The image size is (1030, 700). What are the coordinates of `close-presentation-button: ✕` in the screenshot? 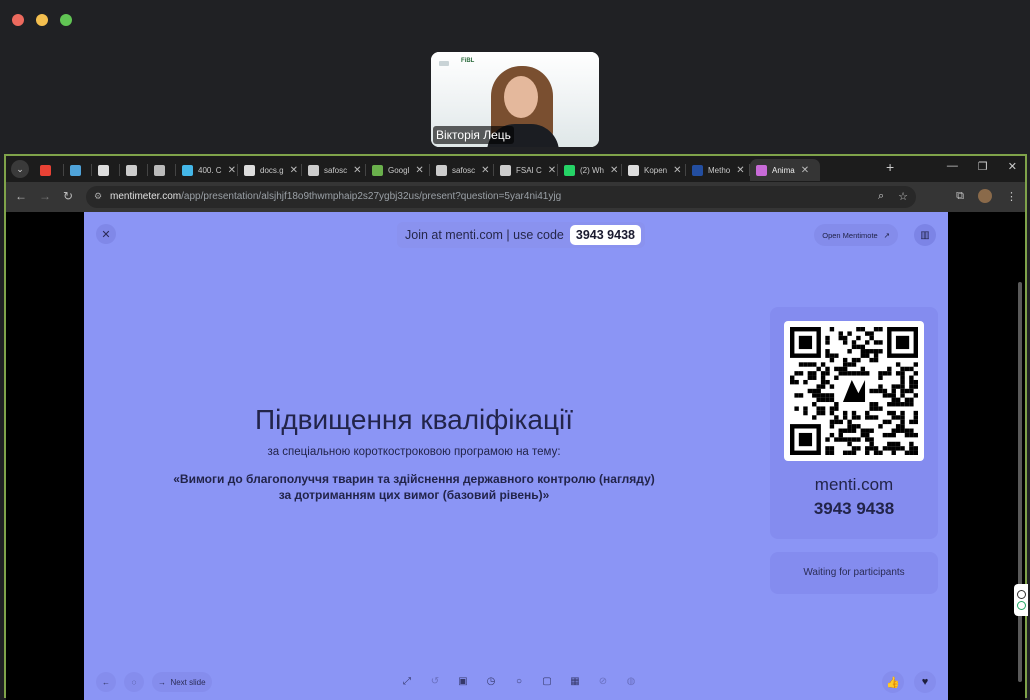 It's located at (106, 234).